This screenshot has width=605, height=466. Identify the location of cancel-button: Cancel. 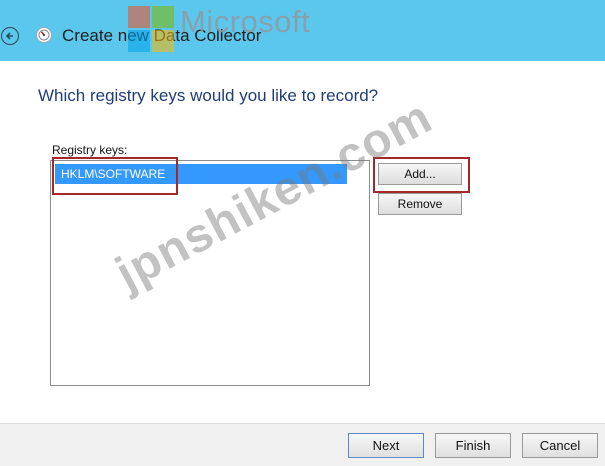
(560, 445).